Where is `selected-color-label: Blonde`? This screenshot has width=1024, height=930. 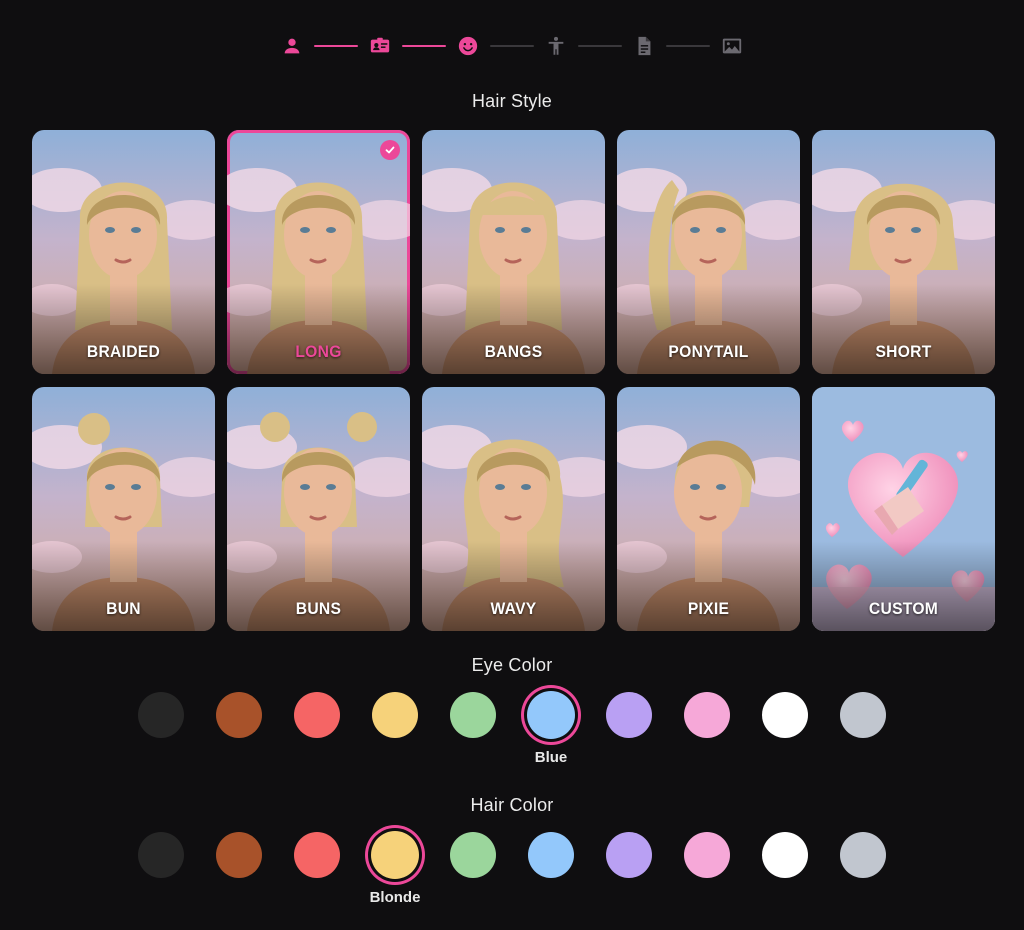 selected-color-label: Blonde is located at coordinates (395, 897).